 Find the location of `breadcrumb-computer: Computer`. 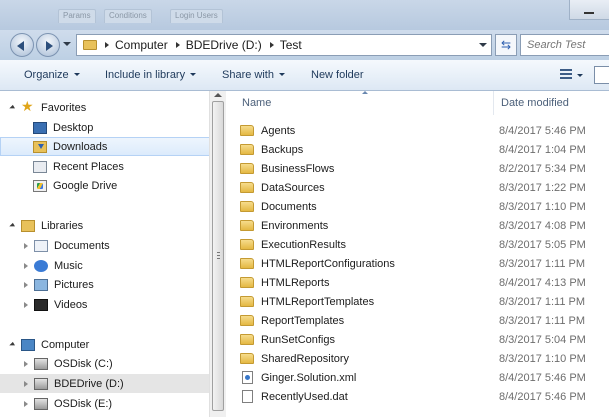

breadcrumb-computer: Computer is located at coordinates (141, 45).